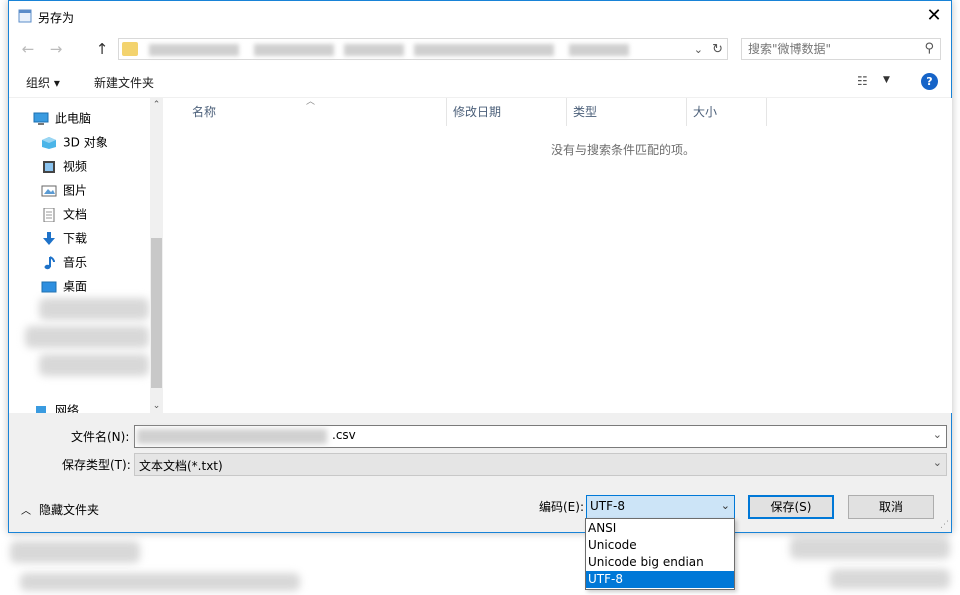  Describe the element at coordinates (660, 545) in the screenshot. I see `encoding-option-unicode: Unicode` at that location.